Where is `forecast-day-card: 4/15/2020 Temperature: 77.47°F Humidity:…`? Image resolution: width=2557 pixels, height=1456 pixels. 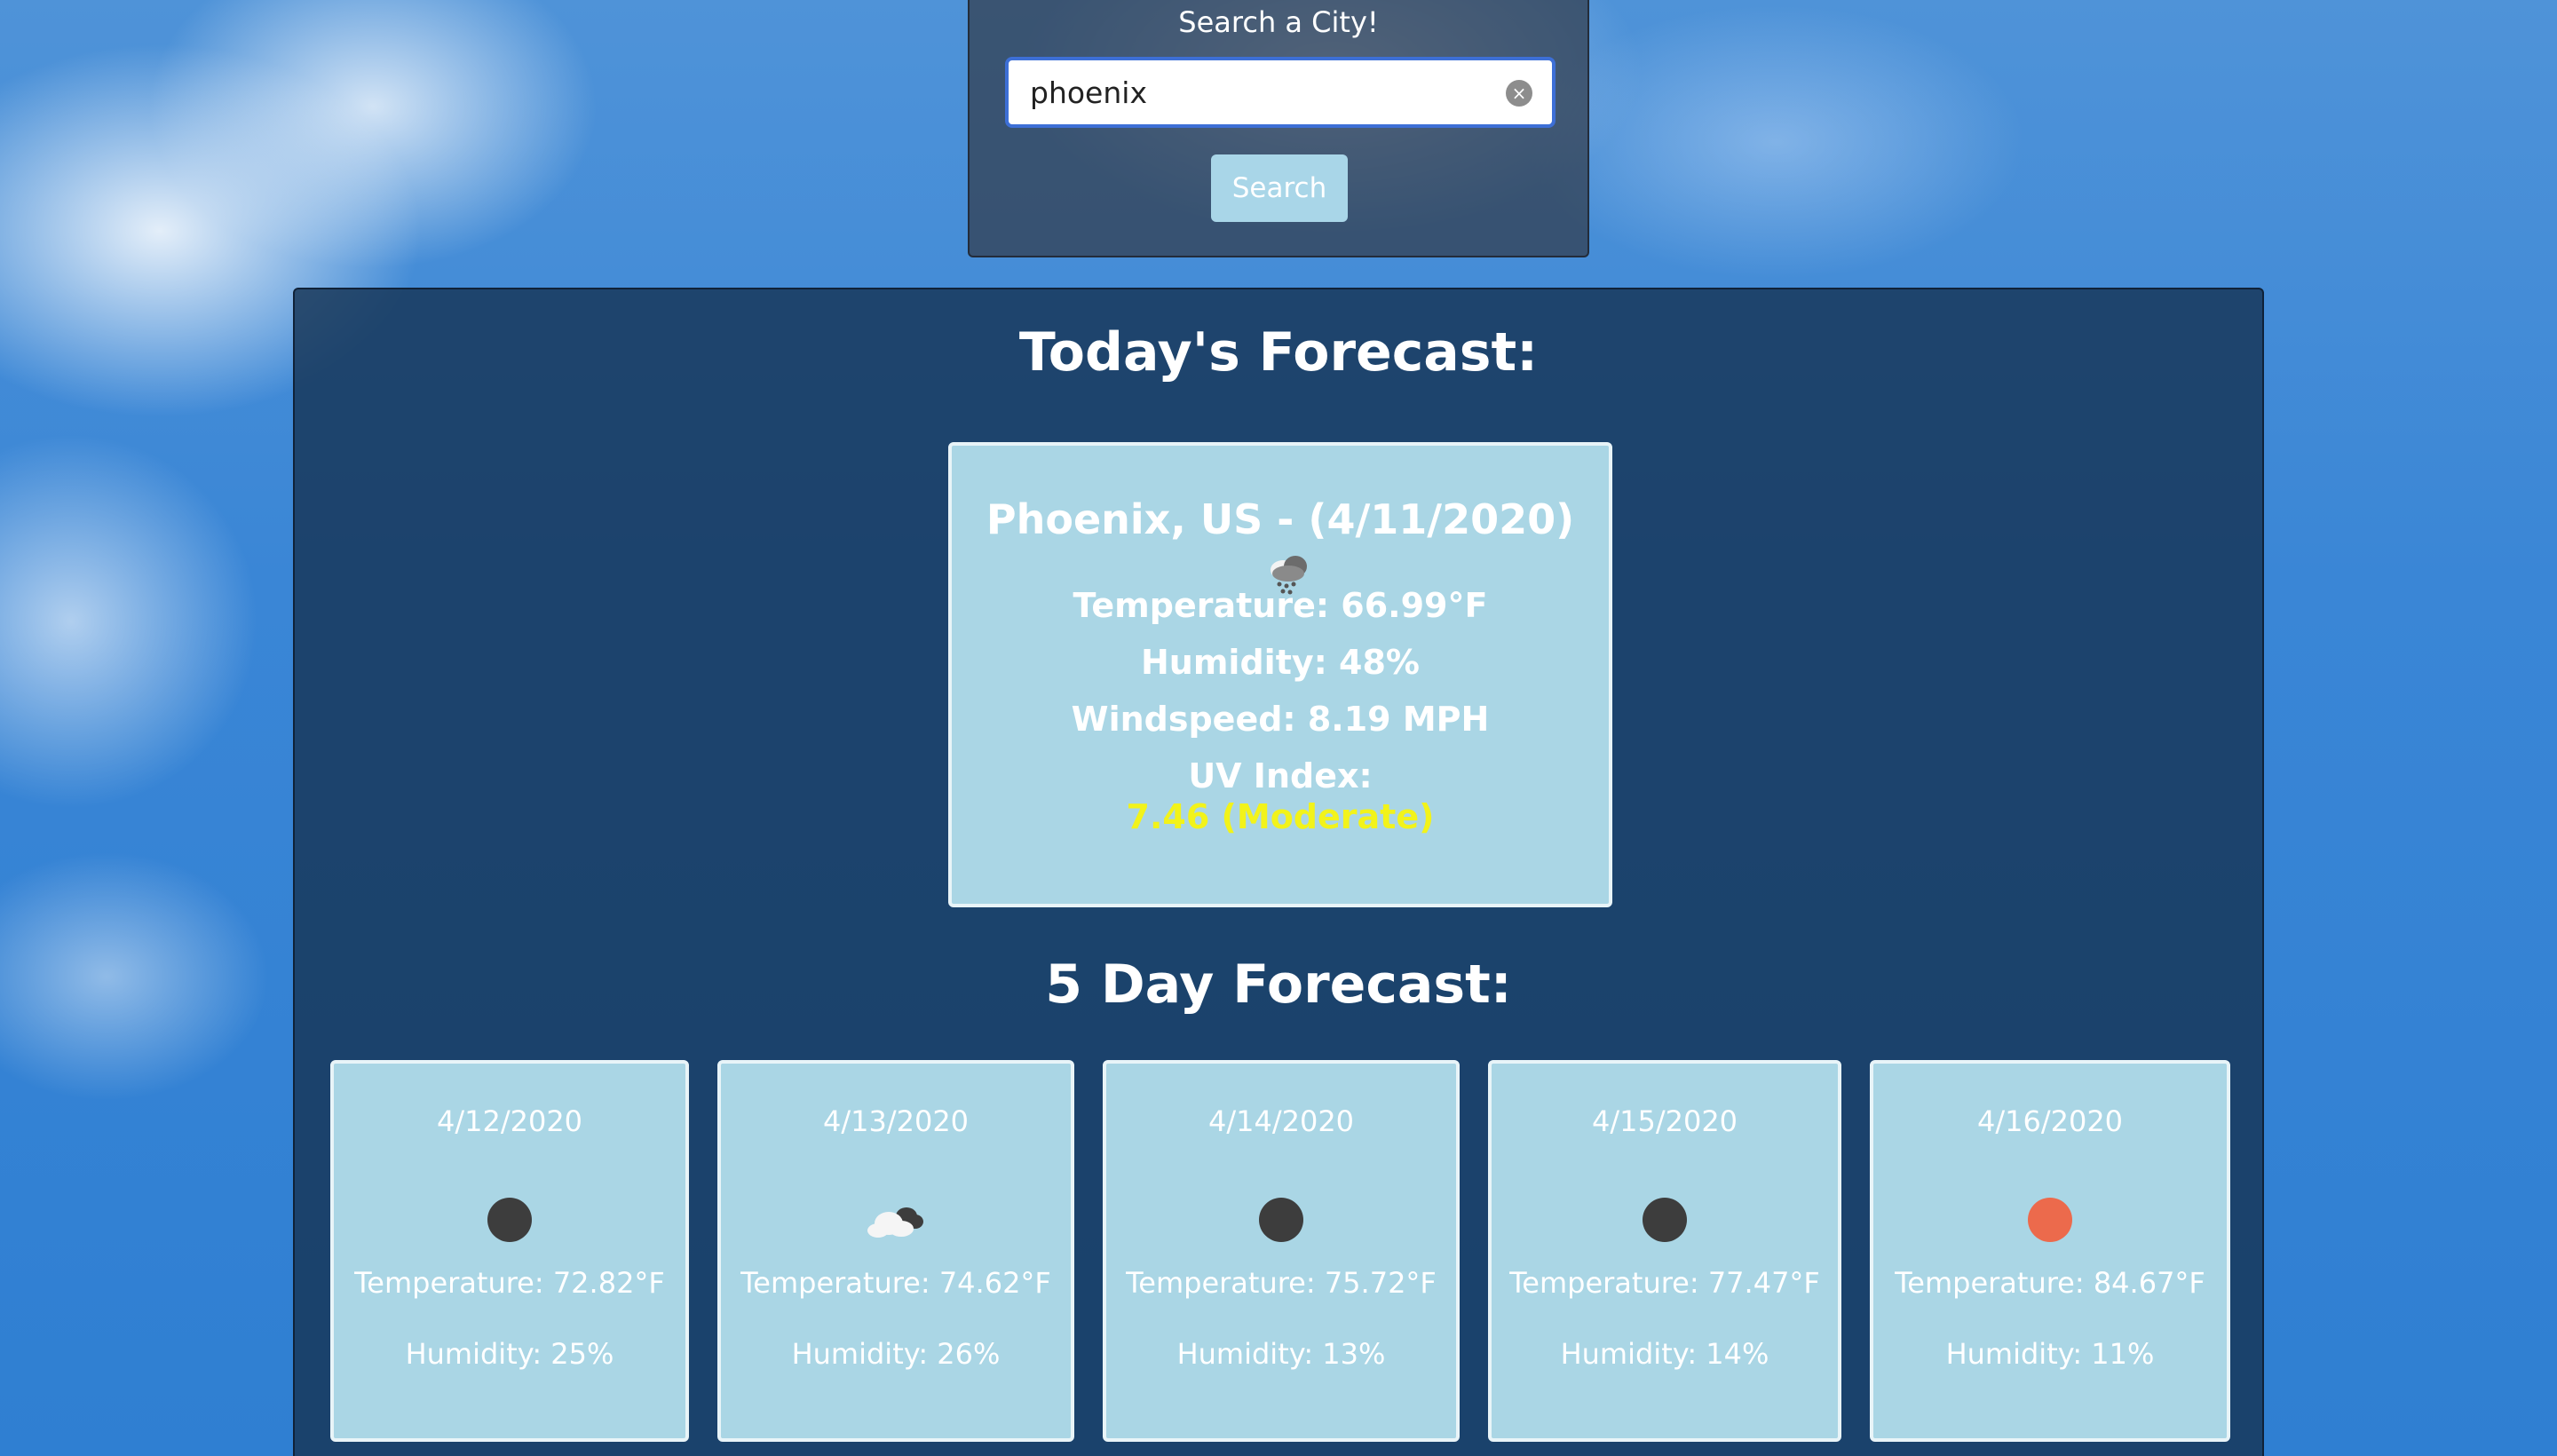 forecast-day-card: 4/15/2020 Temperature: 77.47°F Humidity:… is located at coordinates (1664, 1251).